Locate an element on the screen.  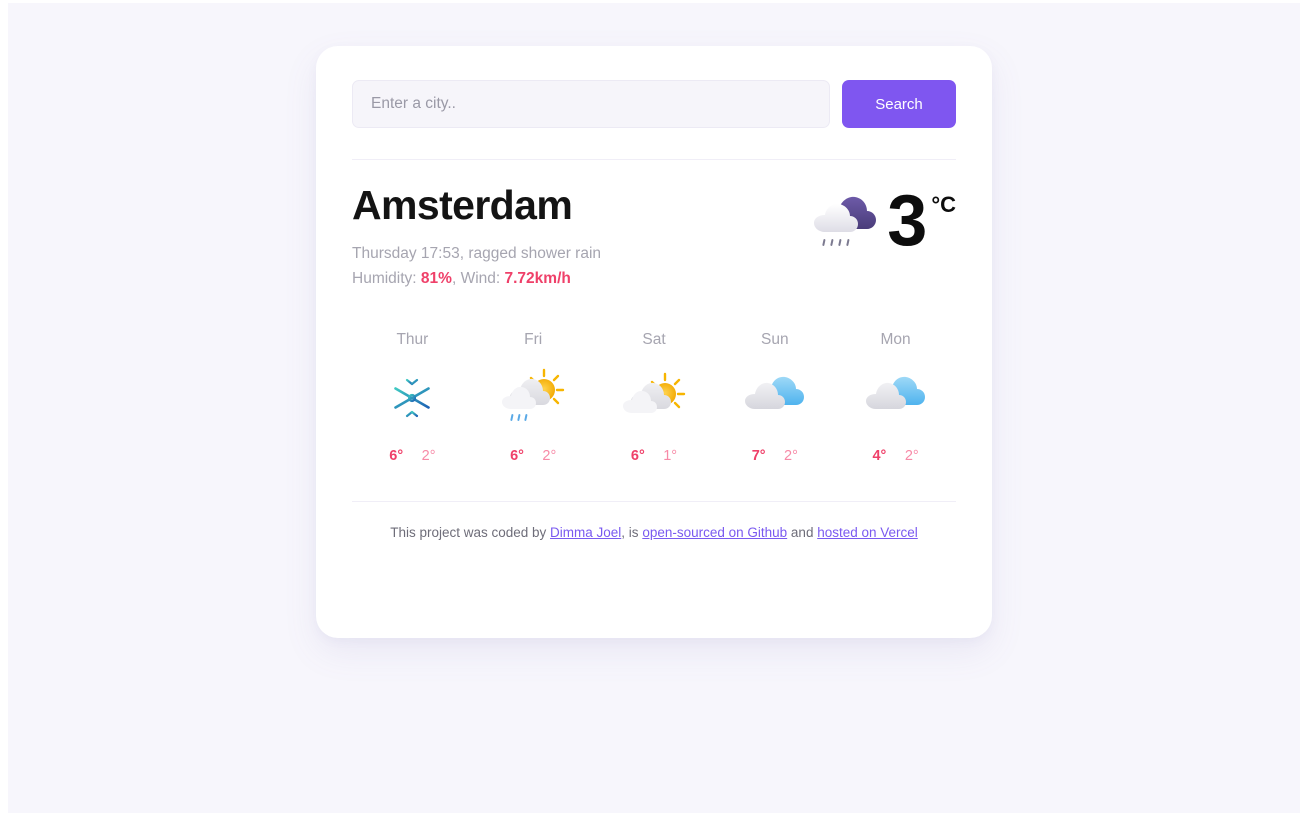
forecast-day: Mon 4° 2° is located at coordinates (895, 398).